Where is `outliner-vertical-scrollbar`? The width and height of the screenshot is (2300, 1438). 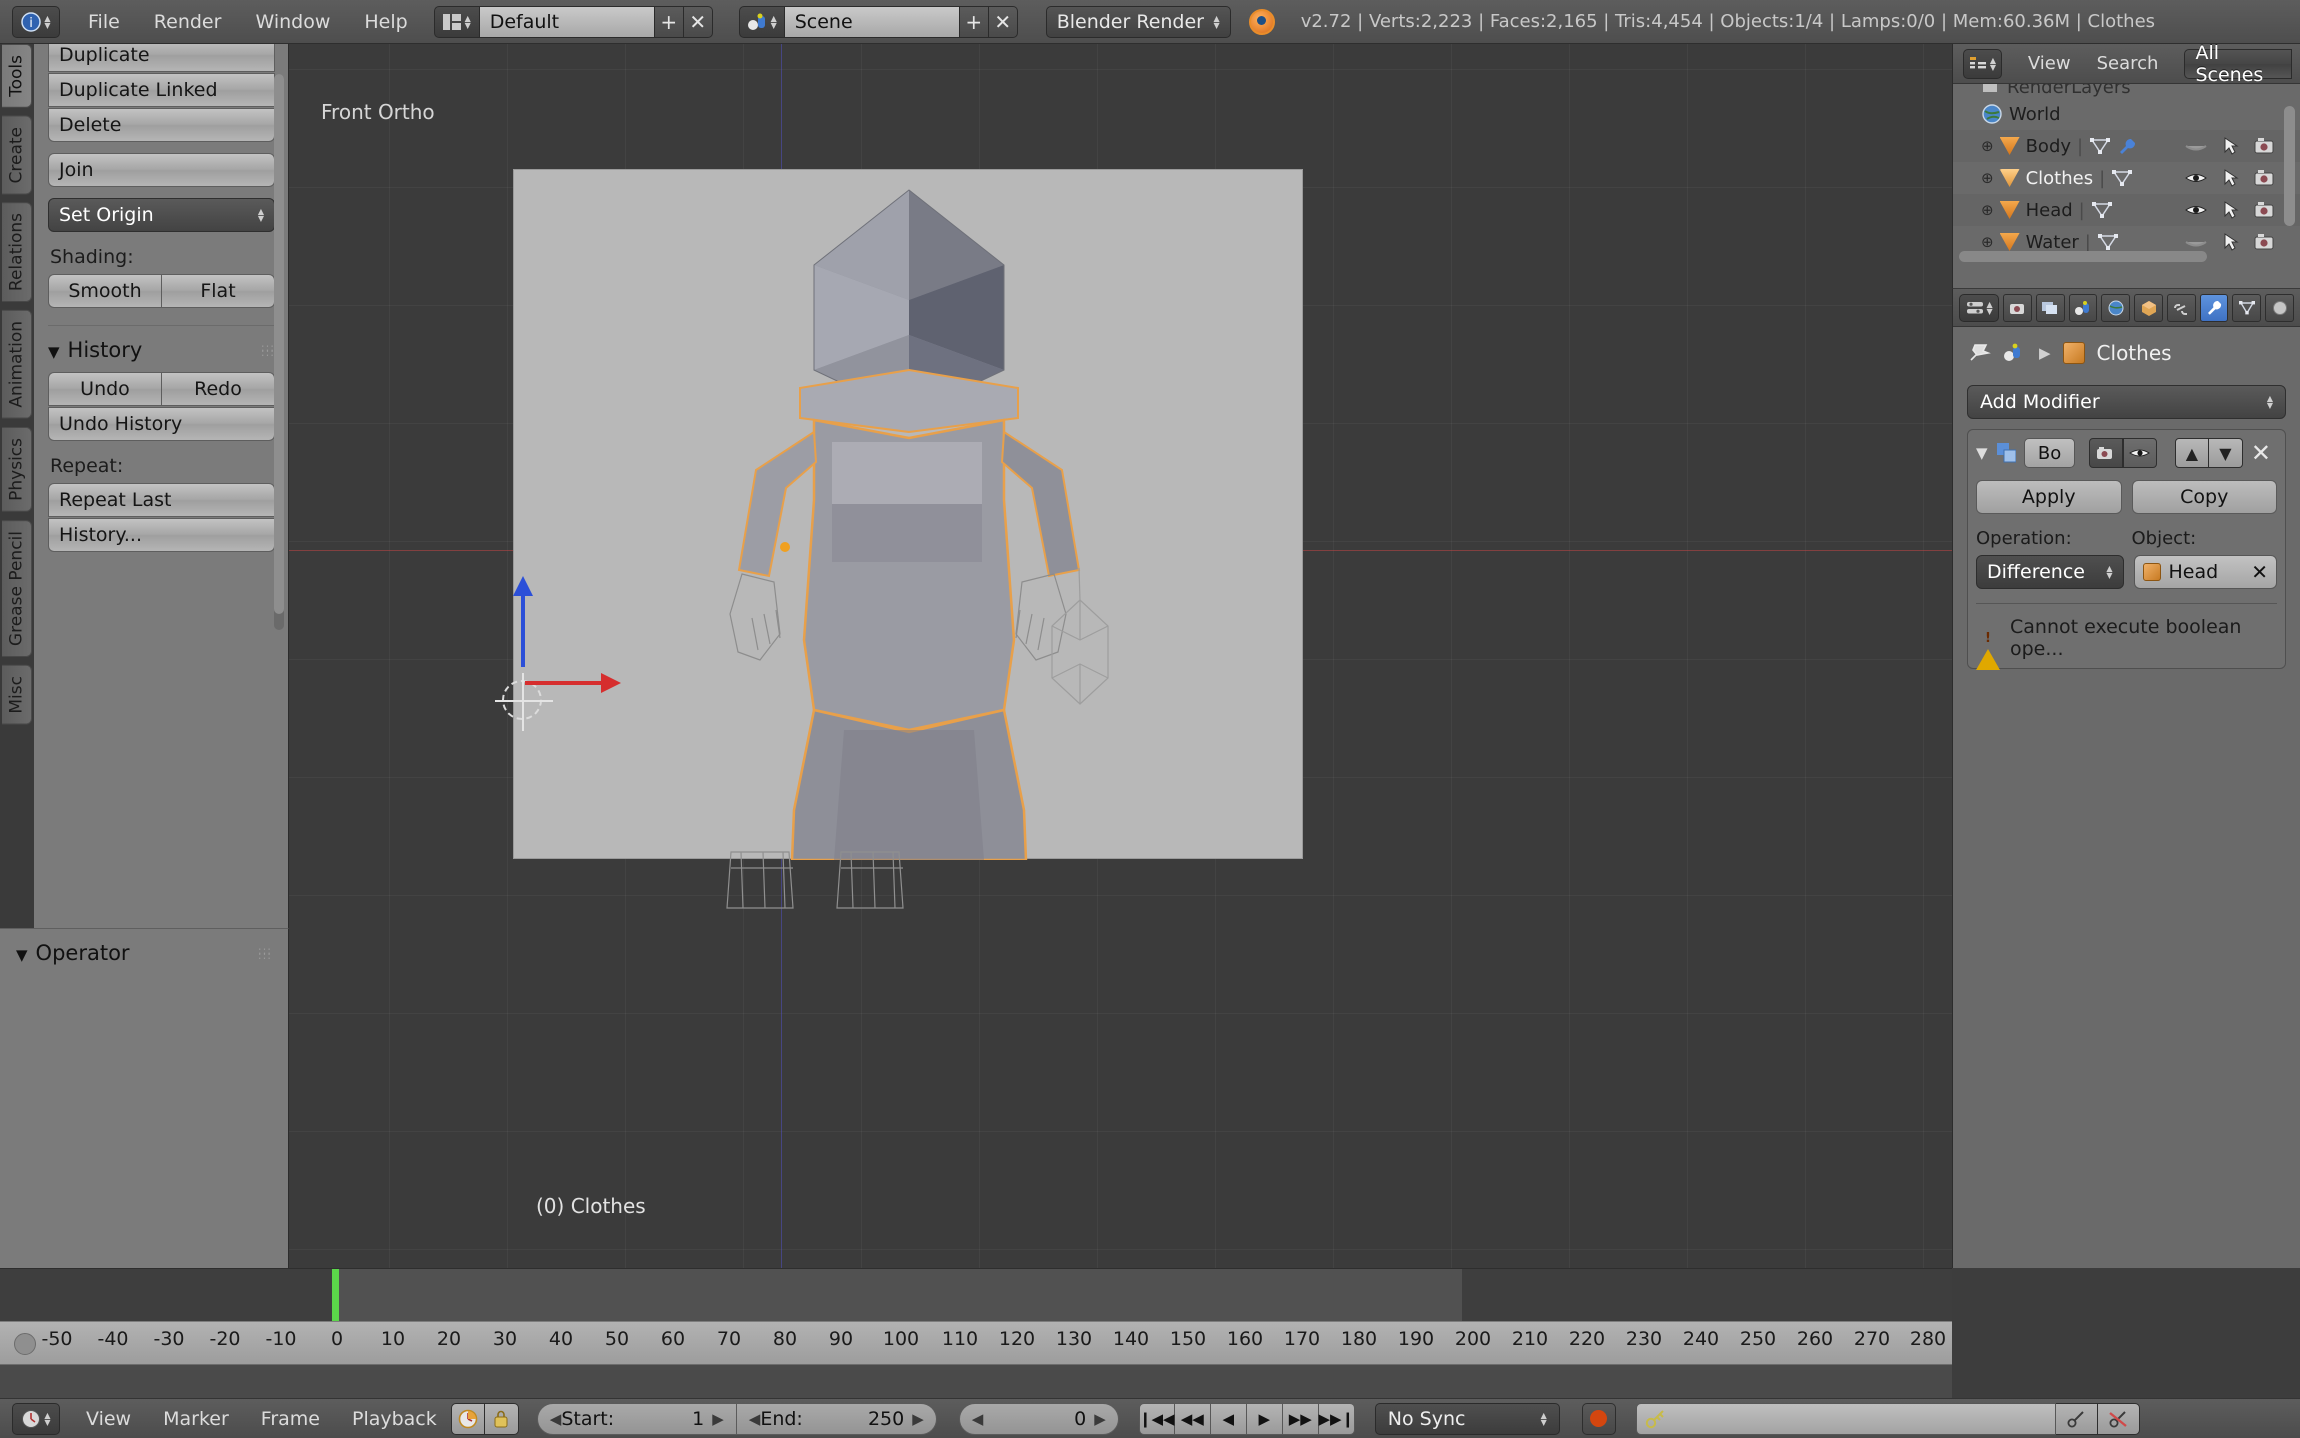 outliner-vertical-scrollbar is located at coordinates (2289, 166).